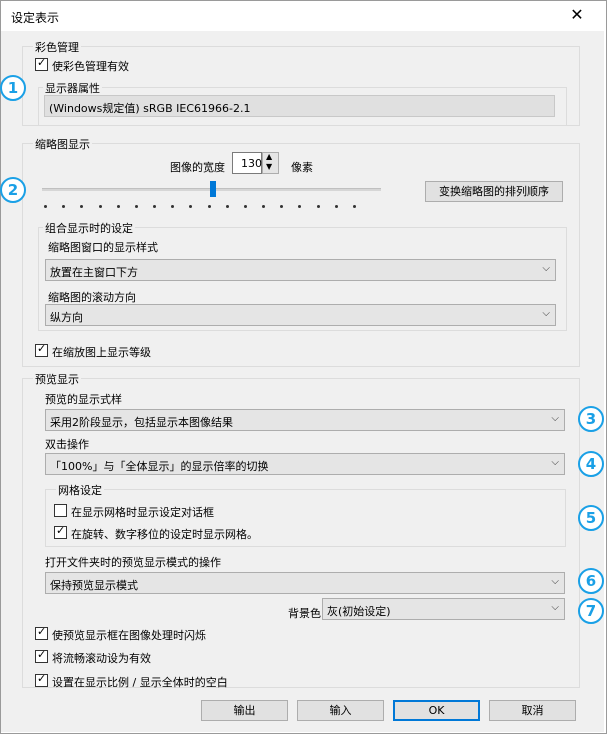  Describe the element at coordinates (591, 464) in the screenshot. I see `callout-4: 4` at that location.